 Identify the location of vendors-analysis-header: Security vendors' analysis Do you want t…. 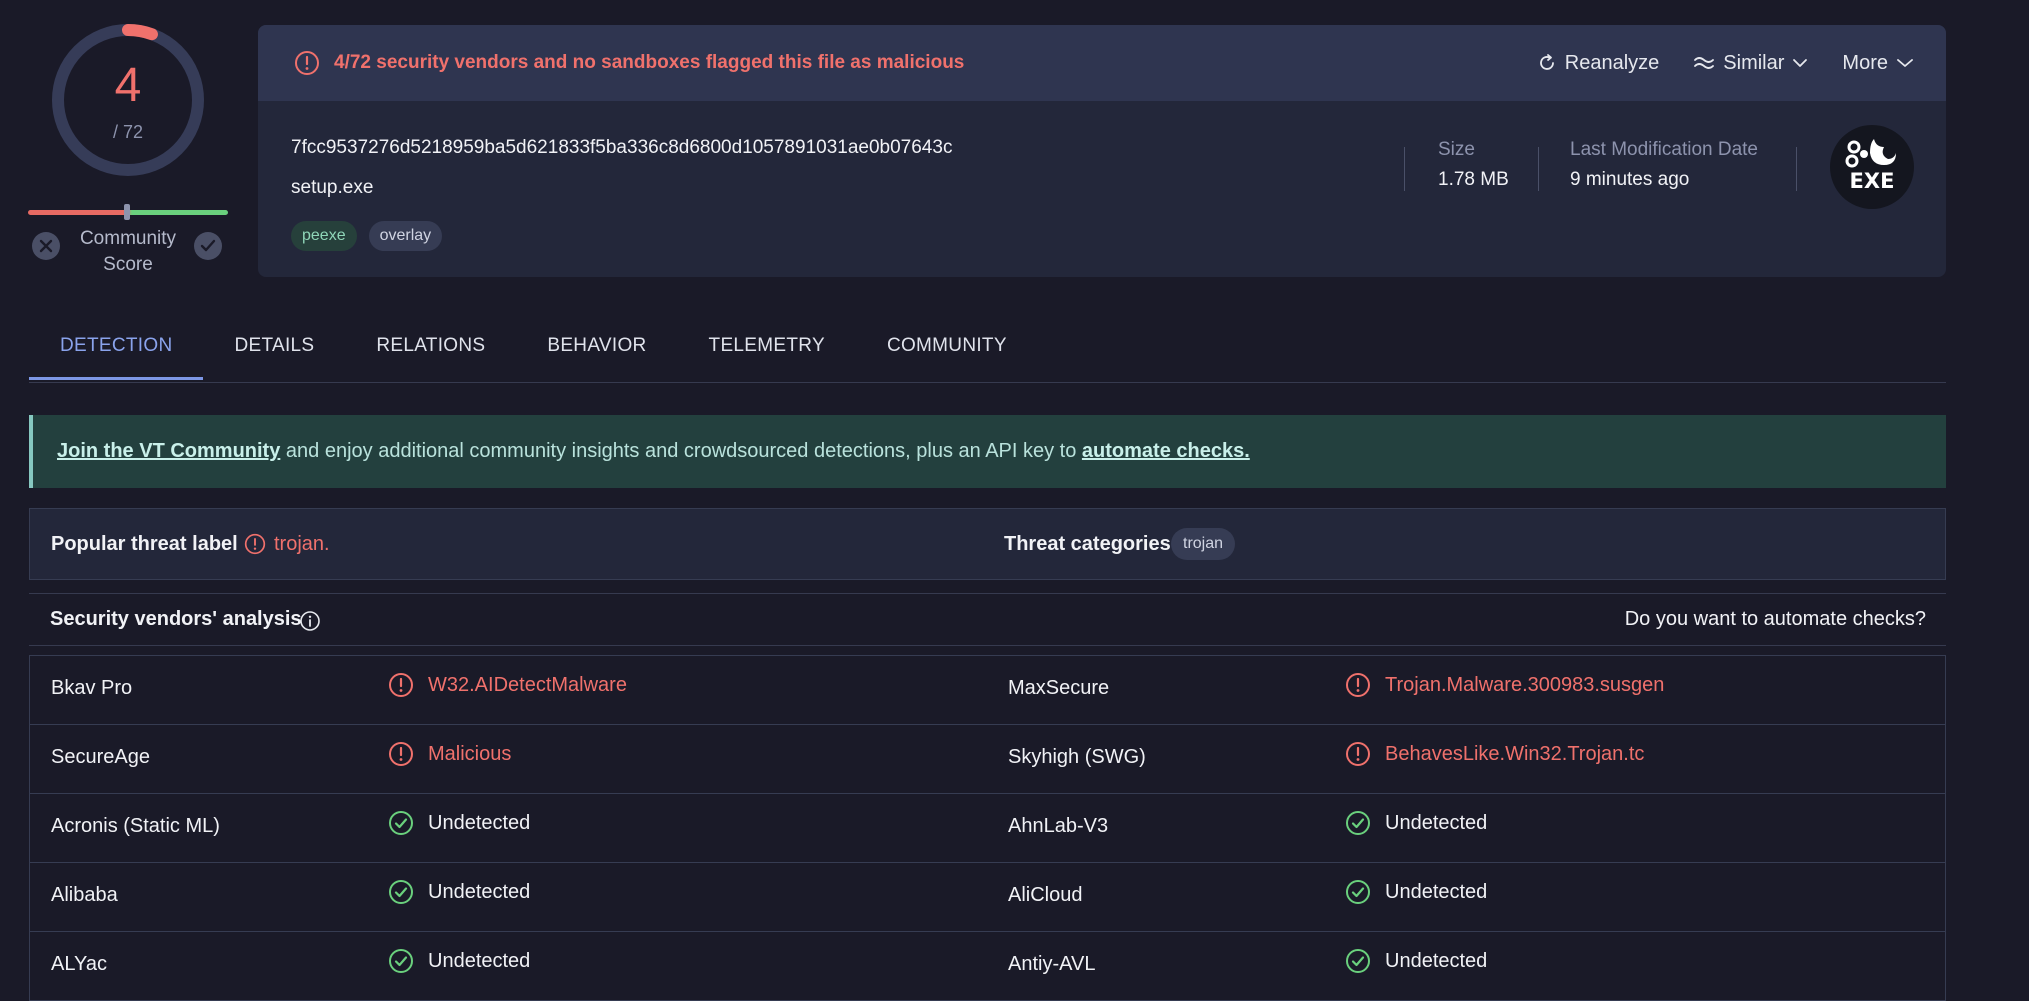
(987, 619).